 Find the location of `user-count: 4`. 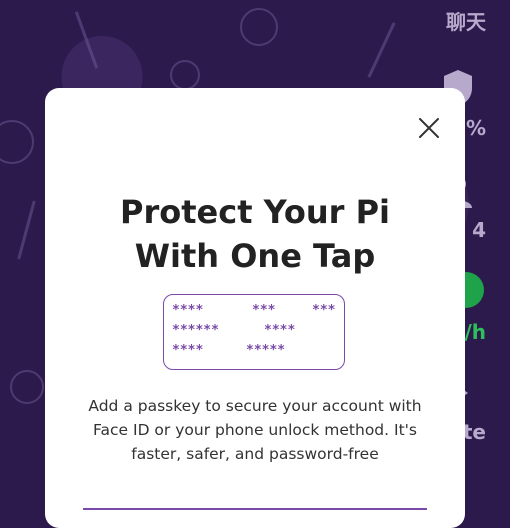

user-count: 4 is located at coordinates (479, 230).